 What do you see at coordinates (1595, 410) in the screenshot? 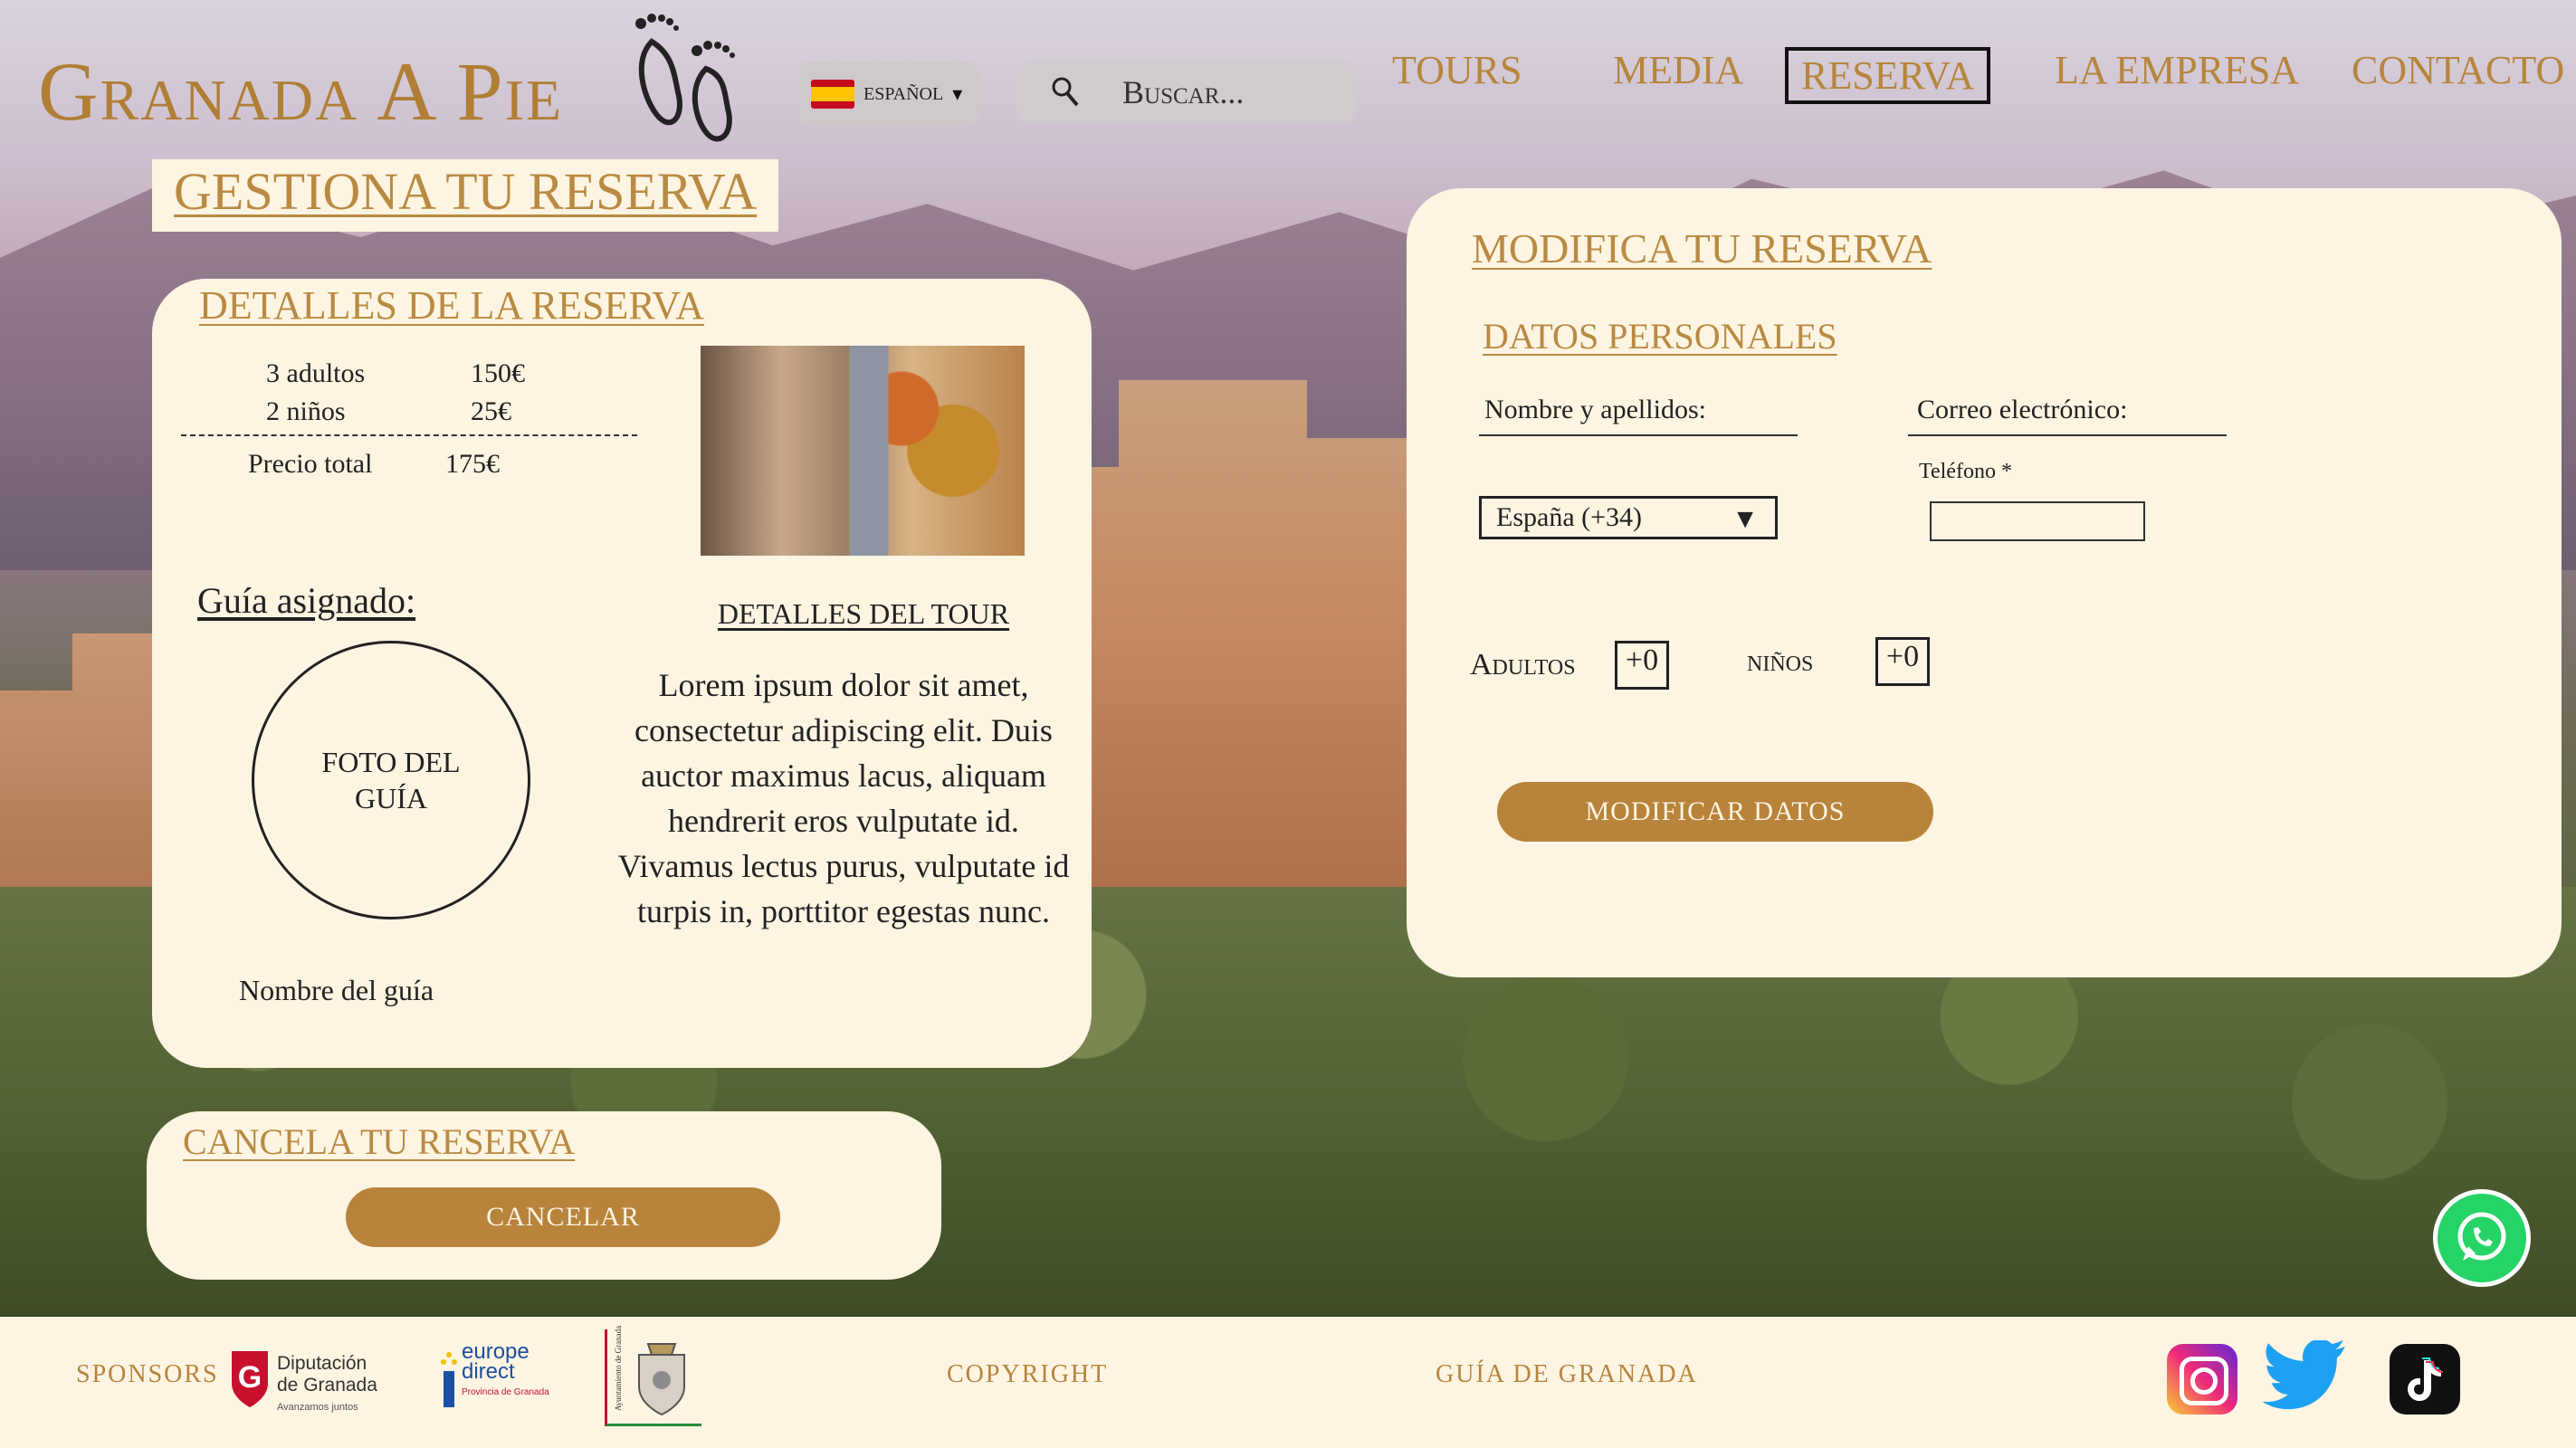
I see `name-label: Nombre y apellidos:` at bounding box center [1595, 410].